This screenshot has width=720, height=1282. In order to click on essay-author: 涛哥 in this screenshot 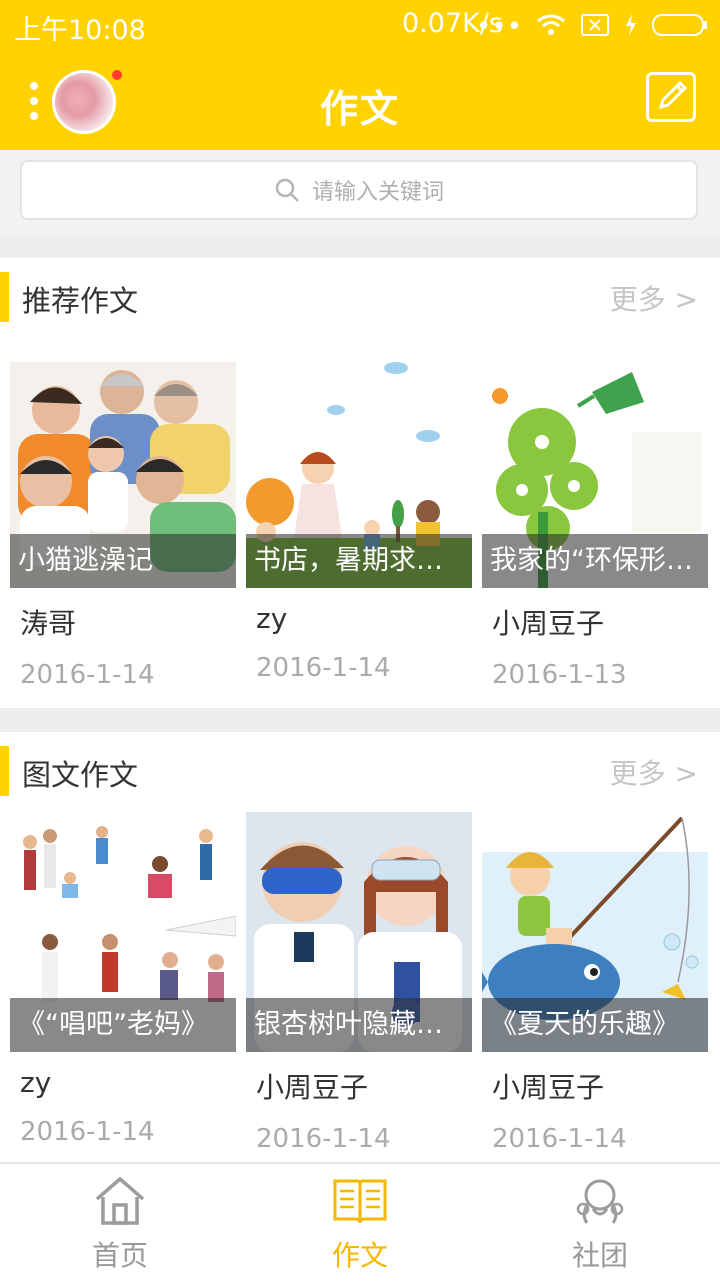, I will do `click(48, 623)`.